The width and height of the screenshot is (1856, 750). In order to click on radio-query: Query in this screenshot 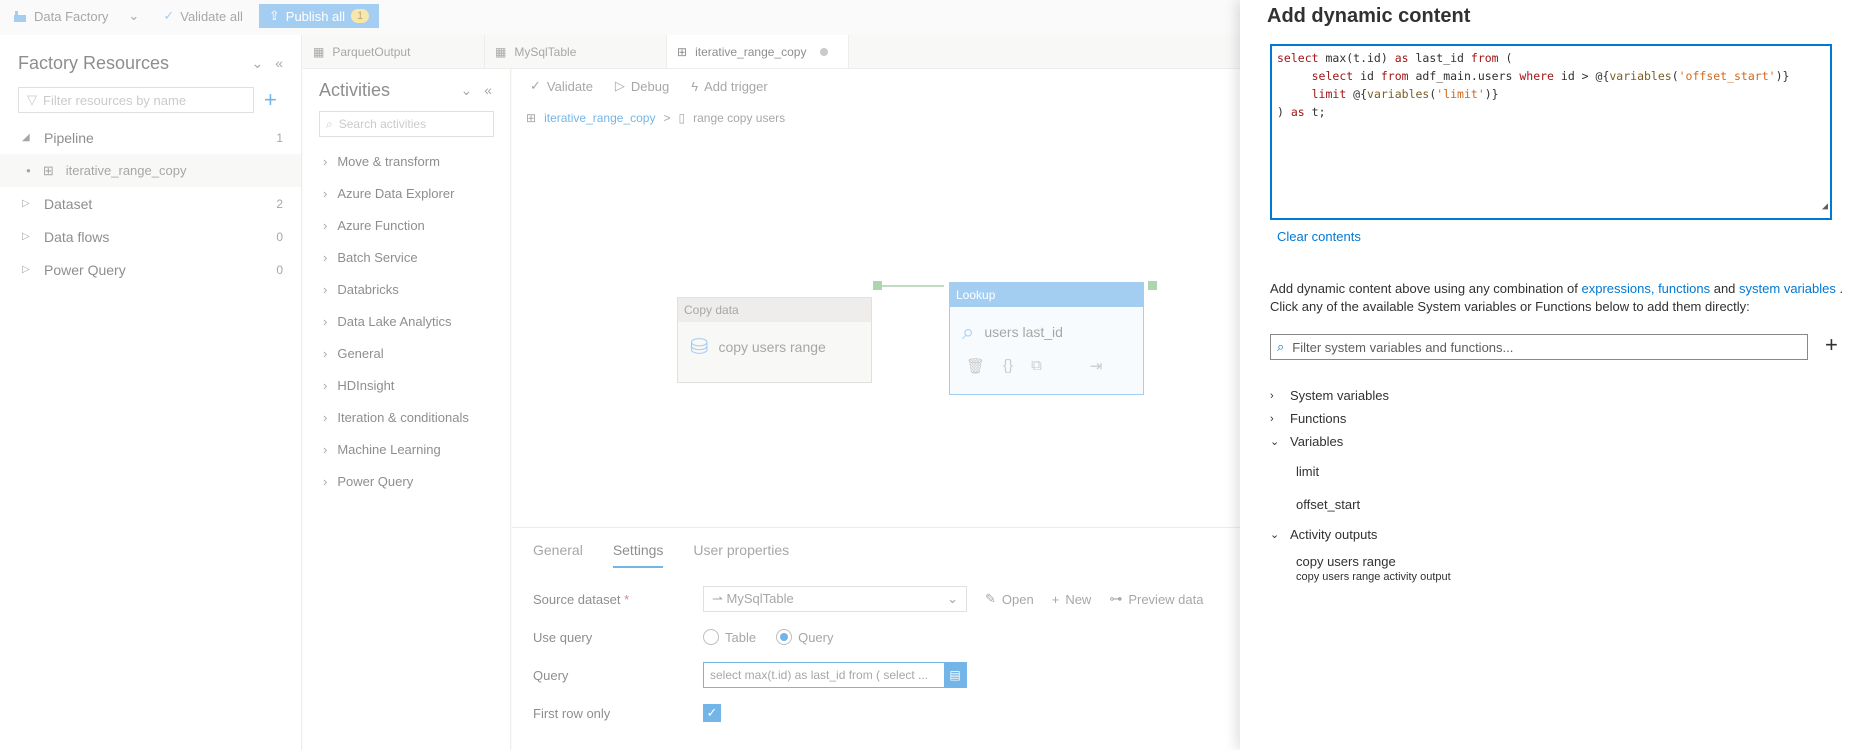, I will do `click(804, 637)`.